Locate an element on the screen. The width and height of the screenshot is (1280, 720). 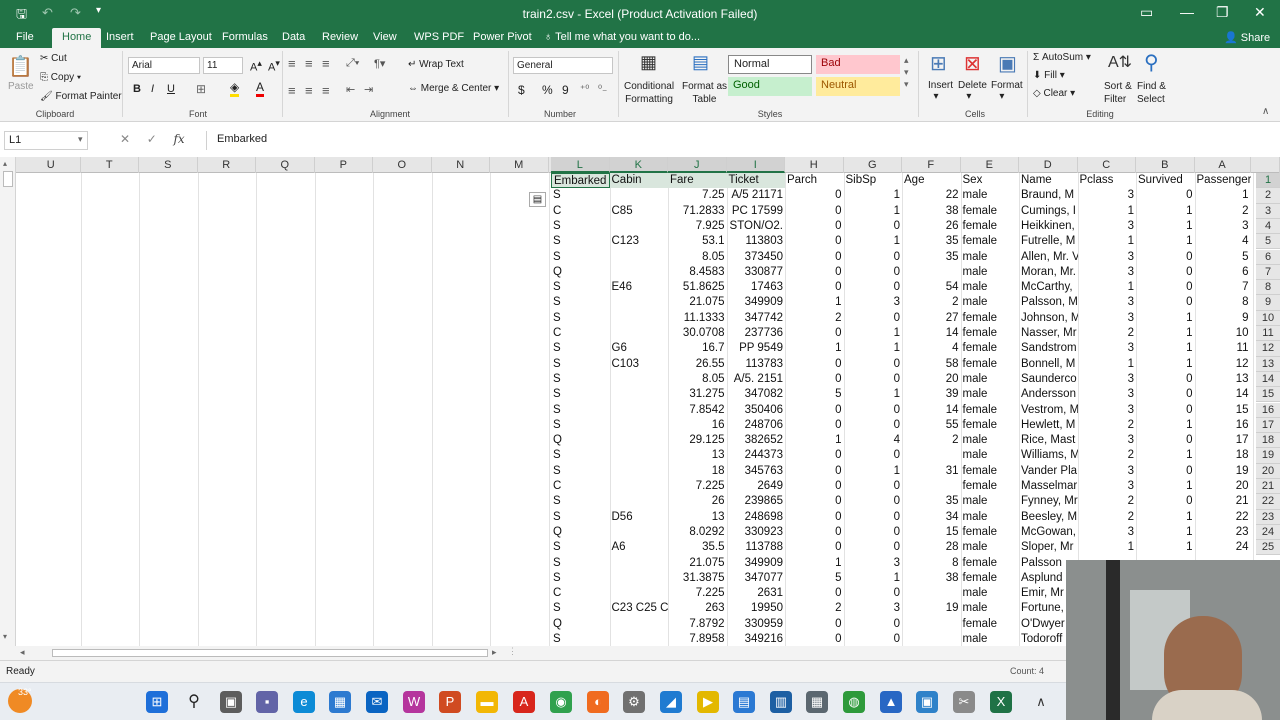
row-header: 12 is located at coordinates (1268, 349).